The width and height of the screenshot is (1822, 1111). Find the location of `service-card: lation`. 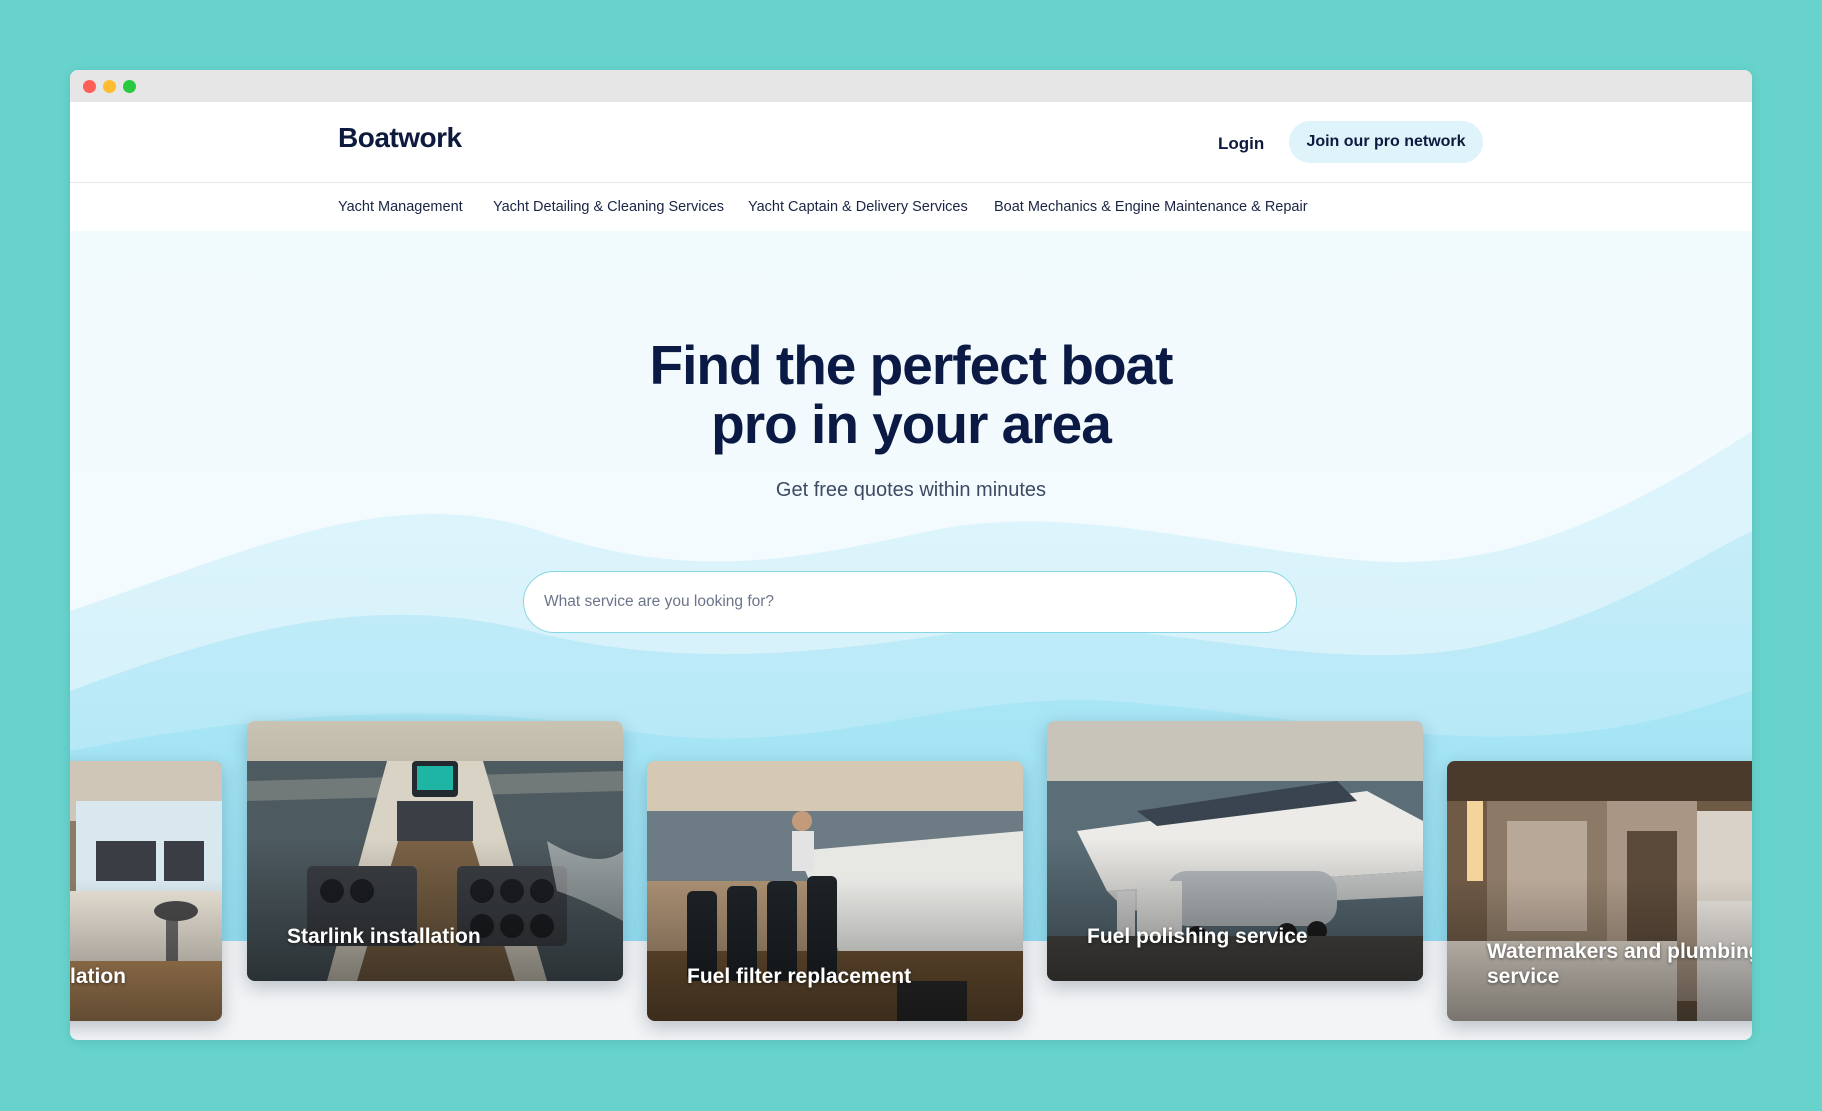

service-card: lation is located at coordinates (146, 891).